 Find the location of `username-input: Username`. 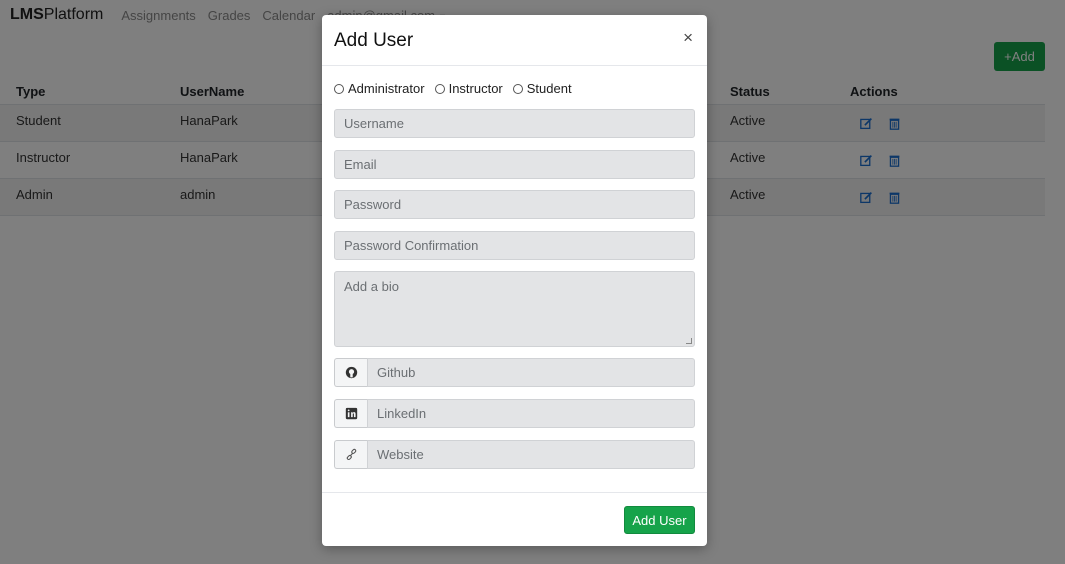

username-input: Username is located at coordinates (514, 123).